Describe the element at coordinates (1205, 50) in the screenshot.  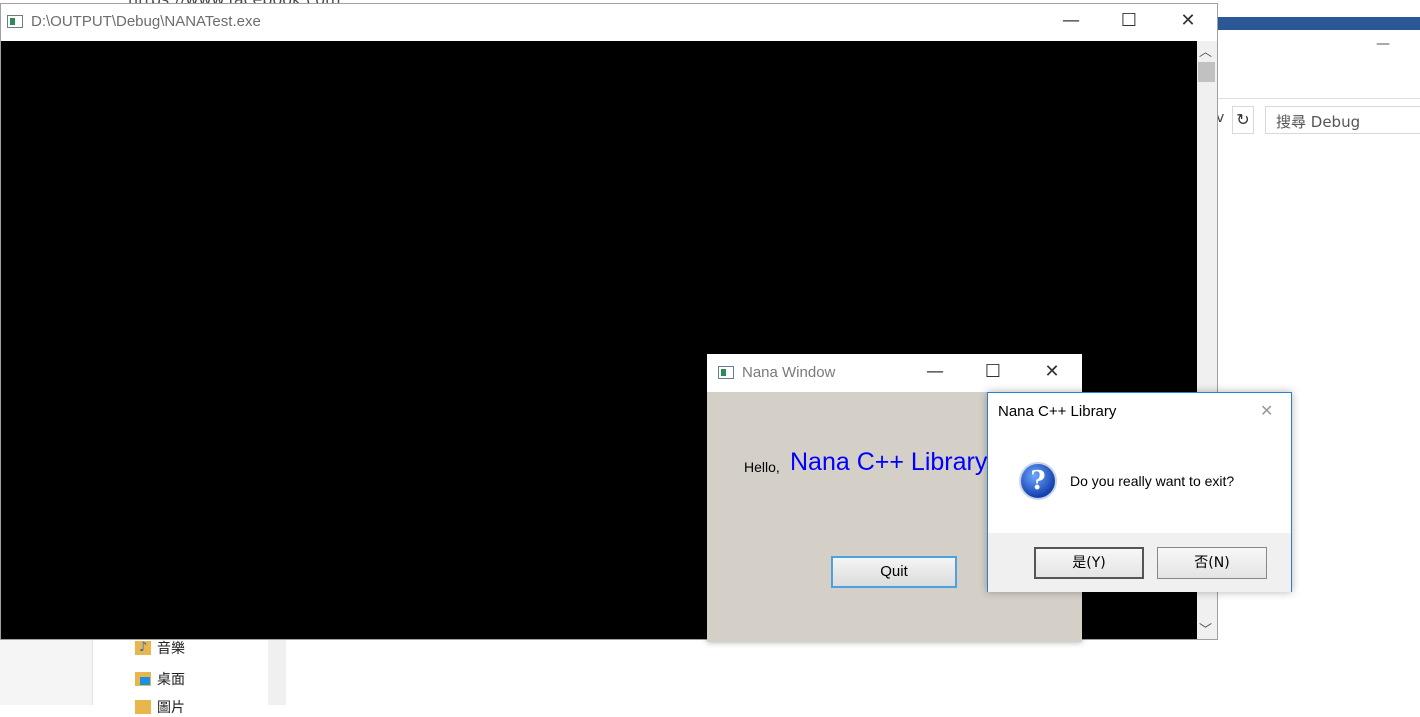
I see `scroll-up-icon: ︿` at that location.